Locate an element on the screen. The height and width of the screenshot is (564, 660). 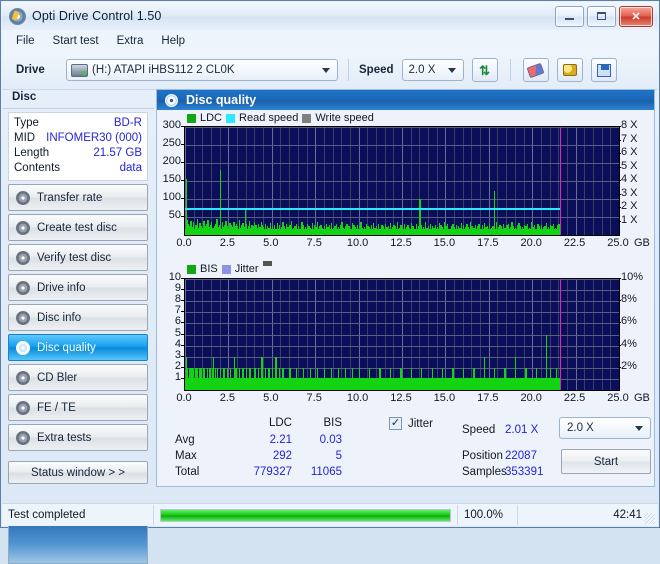
legend-swatch-bis is located at coordinates (191, 269).